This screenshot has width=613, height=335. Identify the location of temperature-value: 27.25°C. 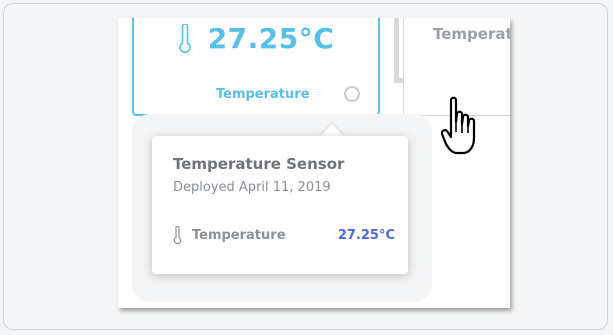
(271, 38).